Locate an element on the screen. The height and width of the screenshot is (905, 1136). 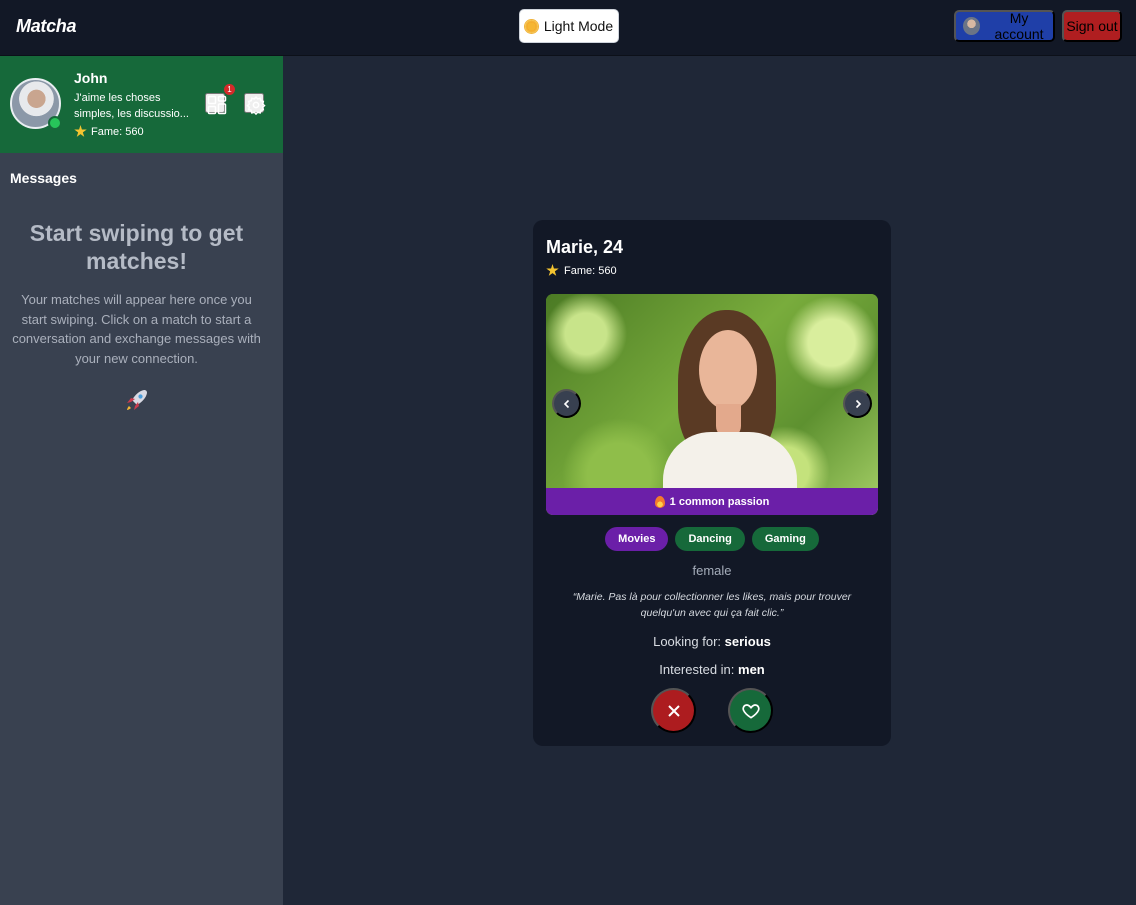
profile-name-age: Marie, 24 is located at coordinates (585, 247).